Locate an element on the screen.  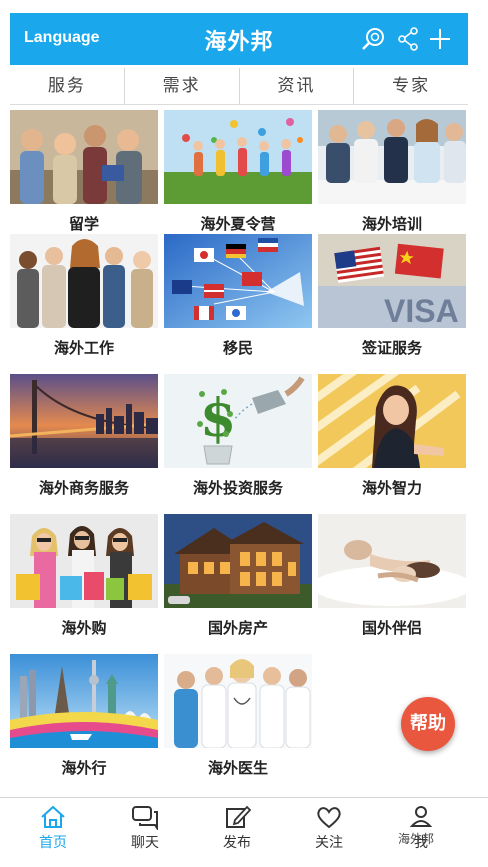
overseas-work-tile: 海外工作 is located at coordinates (84, 302).